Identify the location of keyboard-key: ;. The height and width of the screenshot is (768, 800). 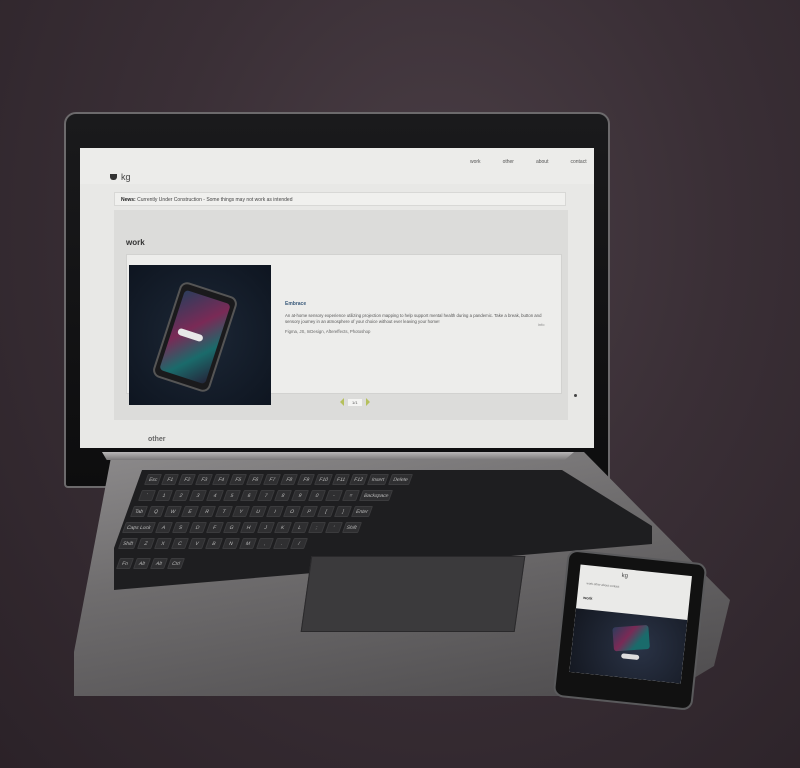
(316, 527).